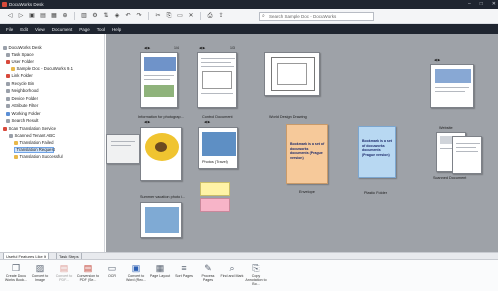 The image size is (498, 291). Describe the element at coordinates (112, 276) in the screenshot. I see `ocr-button: ▭ OCR` at that location.